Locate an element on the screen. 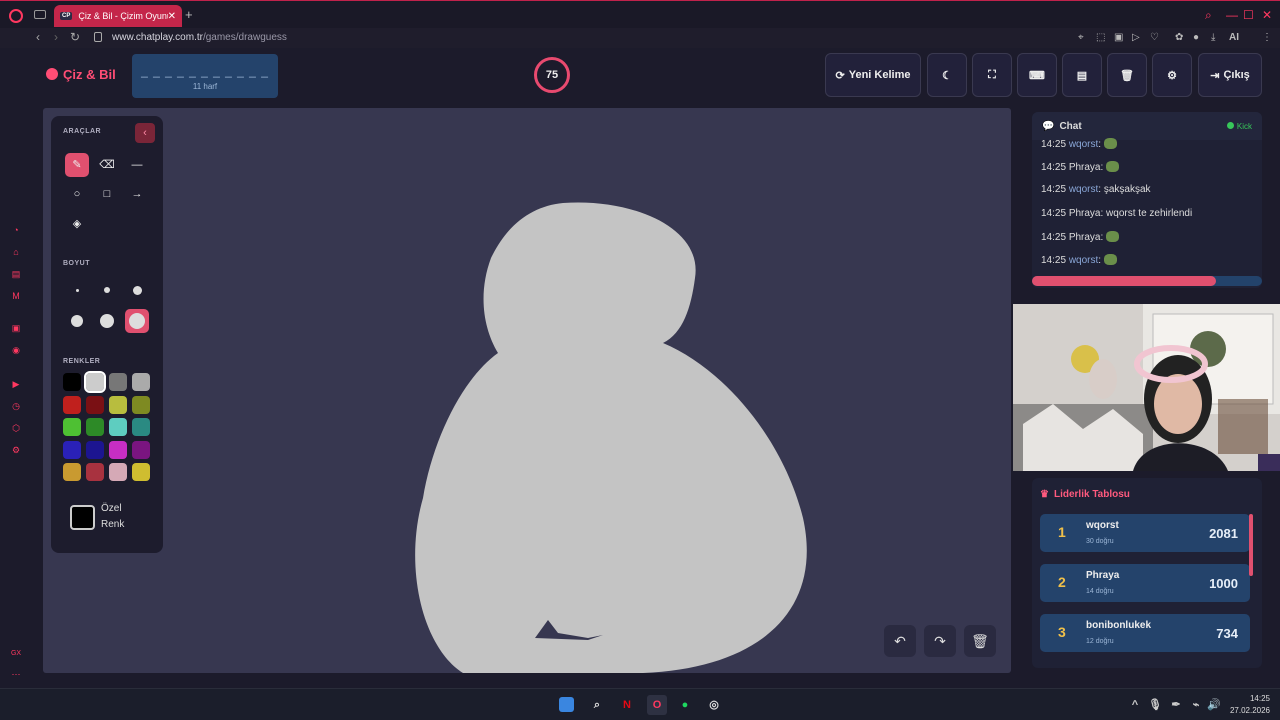 This screenshot has height=720, width=1280. exit-button: ⇥ Çıkış is located at coordinates (1230, 75).